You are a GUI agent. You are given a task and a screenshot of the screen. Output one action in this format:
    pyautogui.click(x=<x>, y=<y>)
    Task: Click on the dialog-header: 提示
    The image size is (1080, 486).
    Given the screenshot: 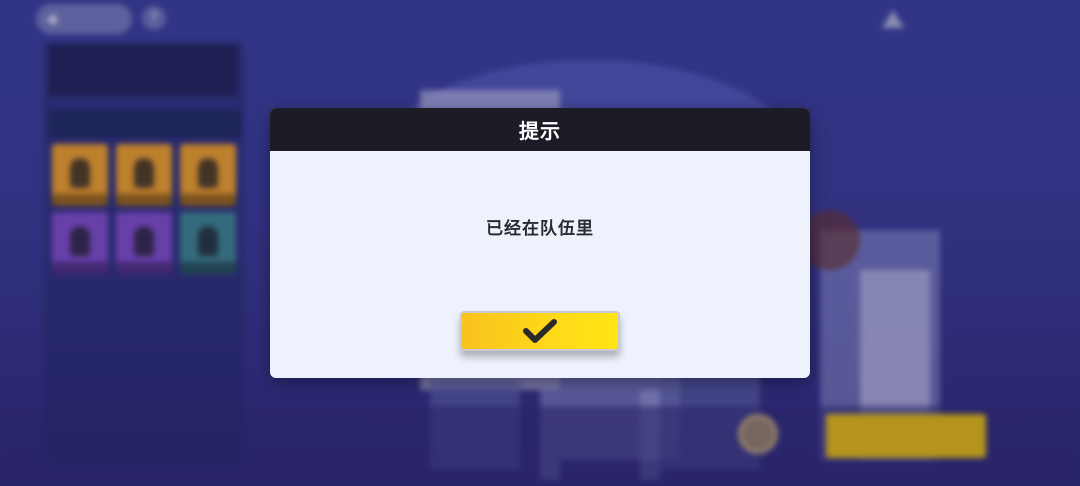 What is the action you would take?
    pyautogui.click(x=540, y=129)
    